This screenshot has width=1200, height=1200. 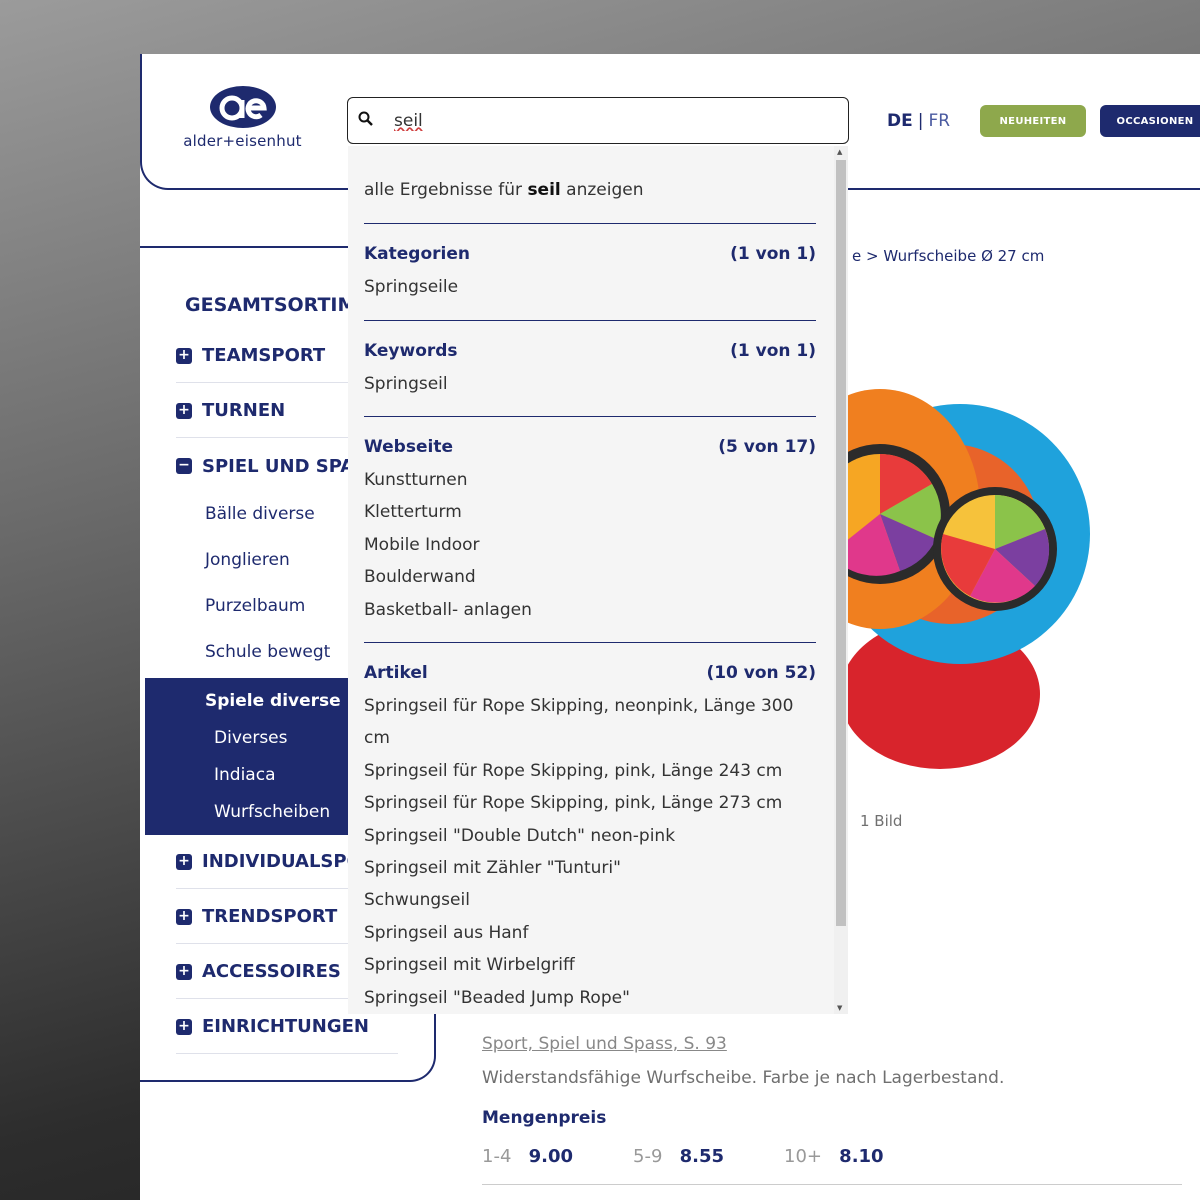 I want to click on suggestion-item: Springseil mit Zähler "Tunturi", so click(x=492, y=868).